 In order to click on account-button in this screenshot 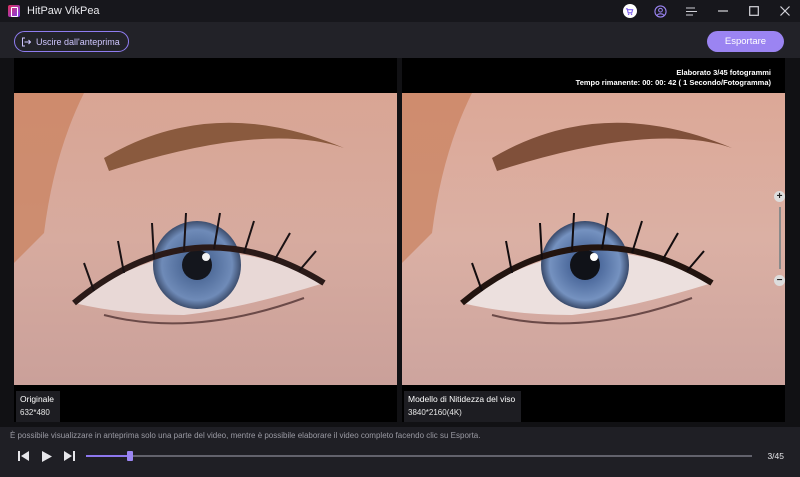, I will do `click(660, 11)`.